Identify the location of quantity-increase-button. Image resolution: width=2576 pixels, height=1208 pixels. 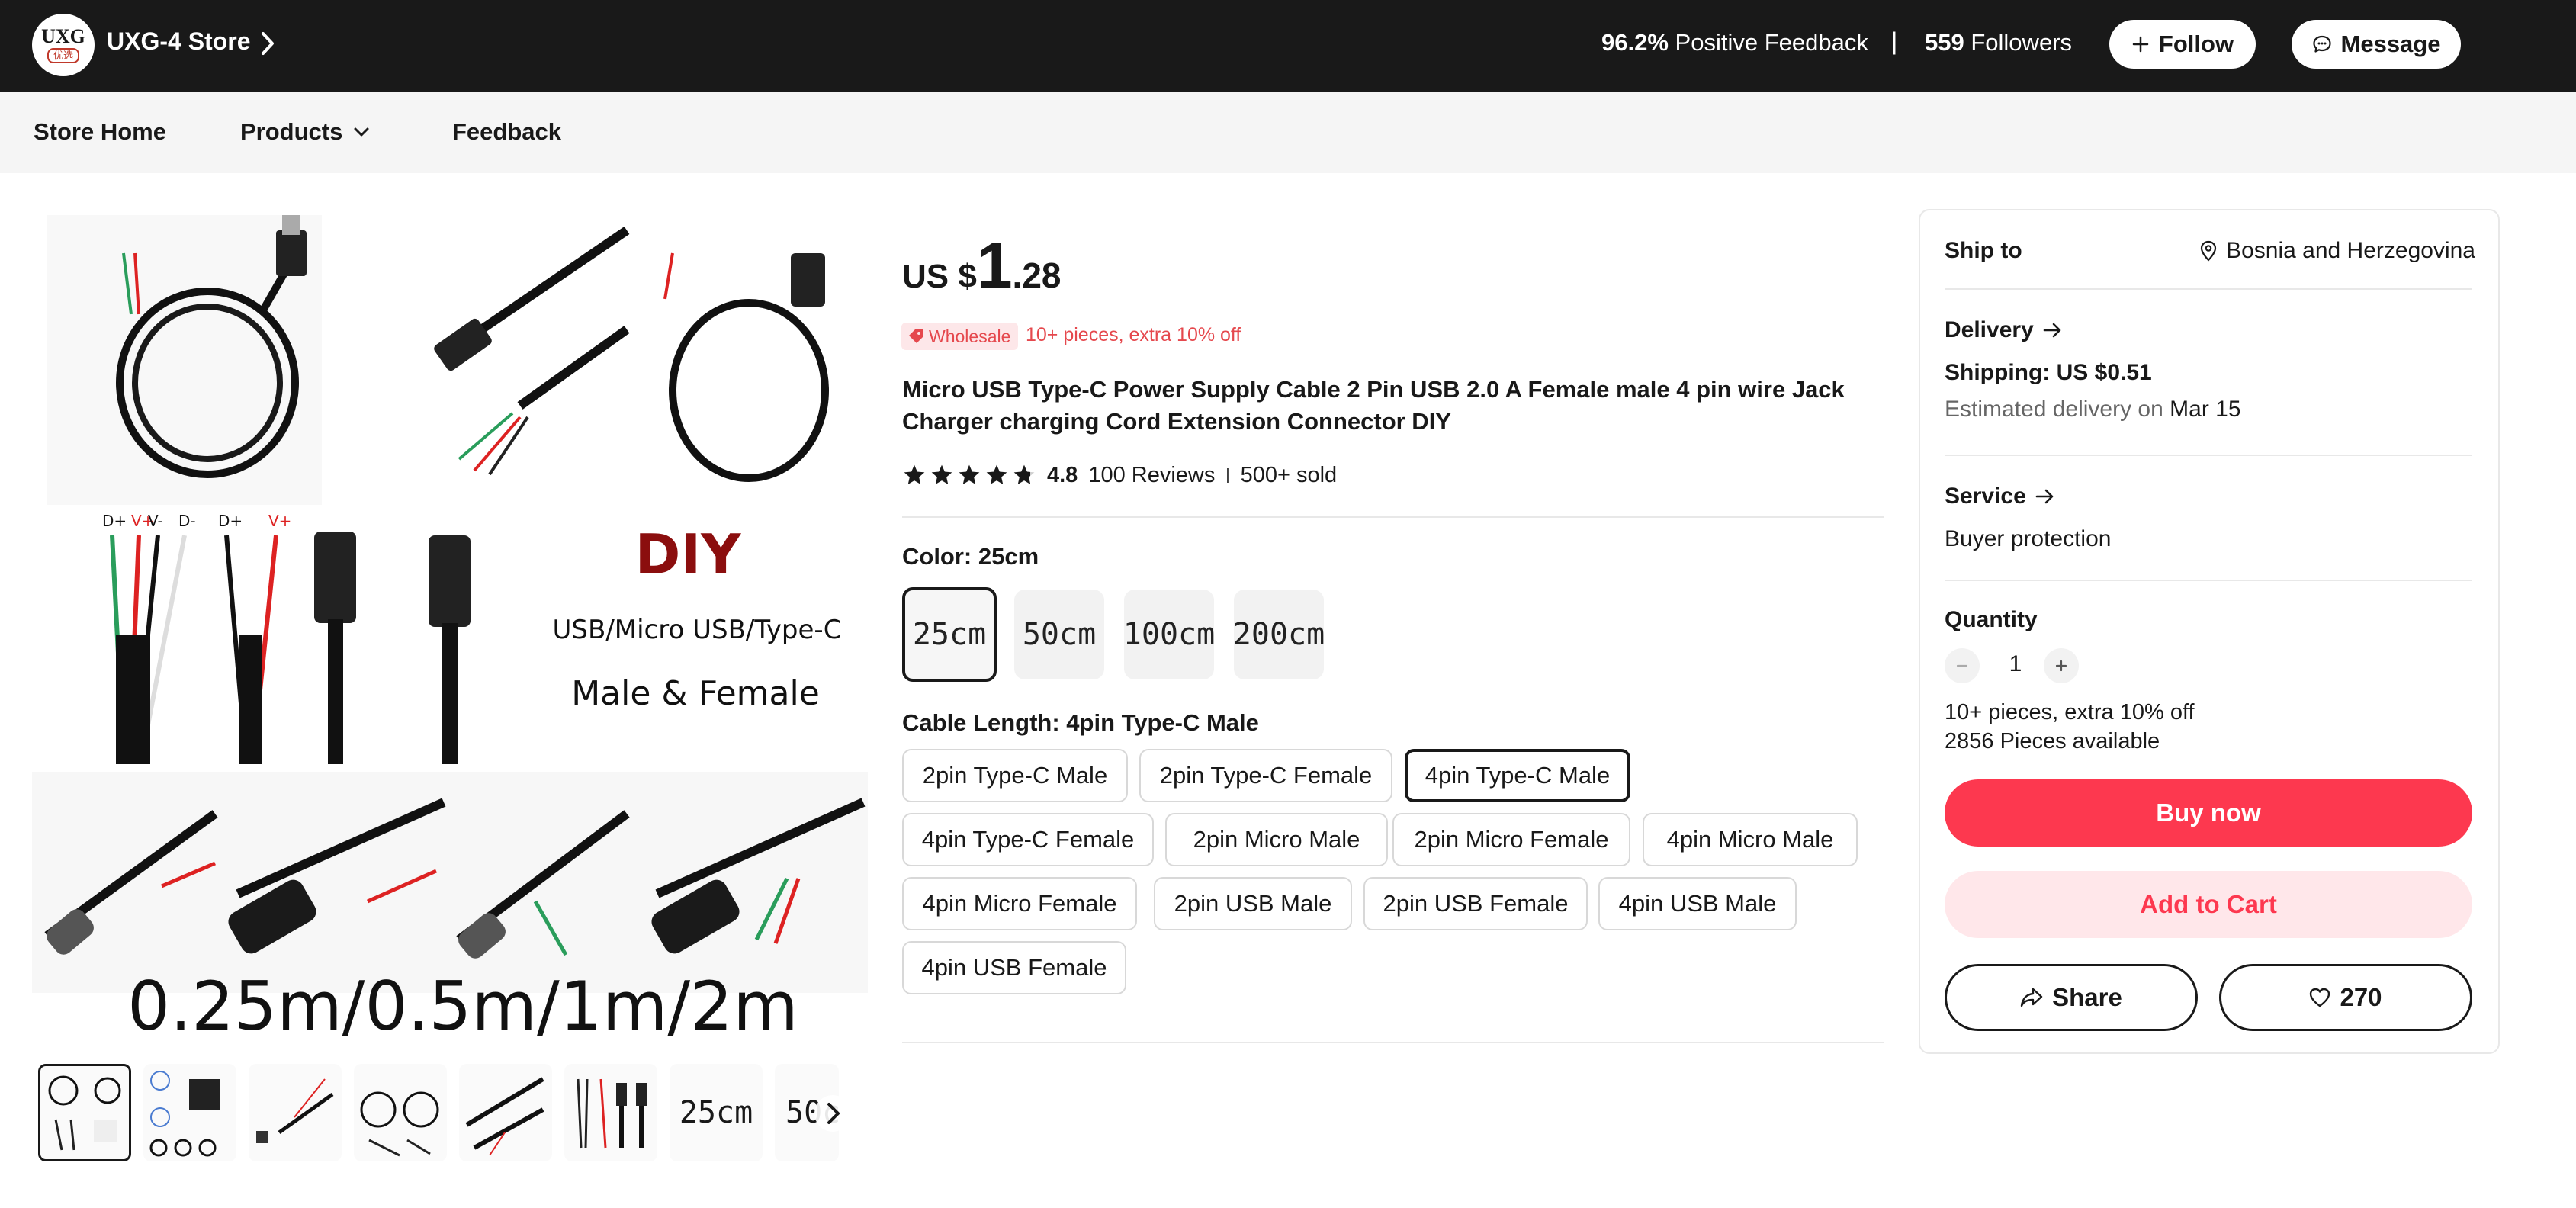
(2061, 666).